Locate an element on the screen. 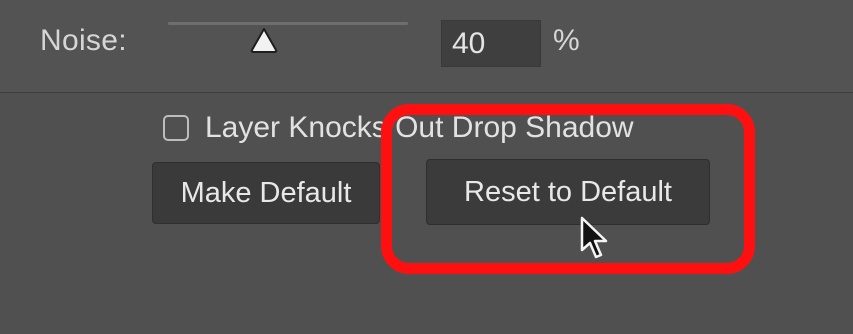 The height and width of the screenshot is (334, 853). noise-label: Noise: is located at coordinates (83, 40).